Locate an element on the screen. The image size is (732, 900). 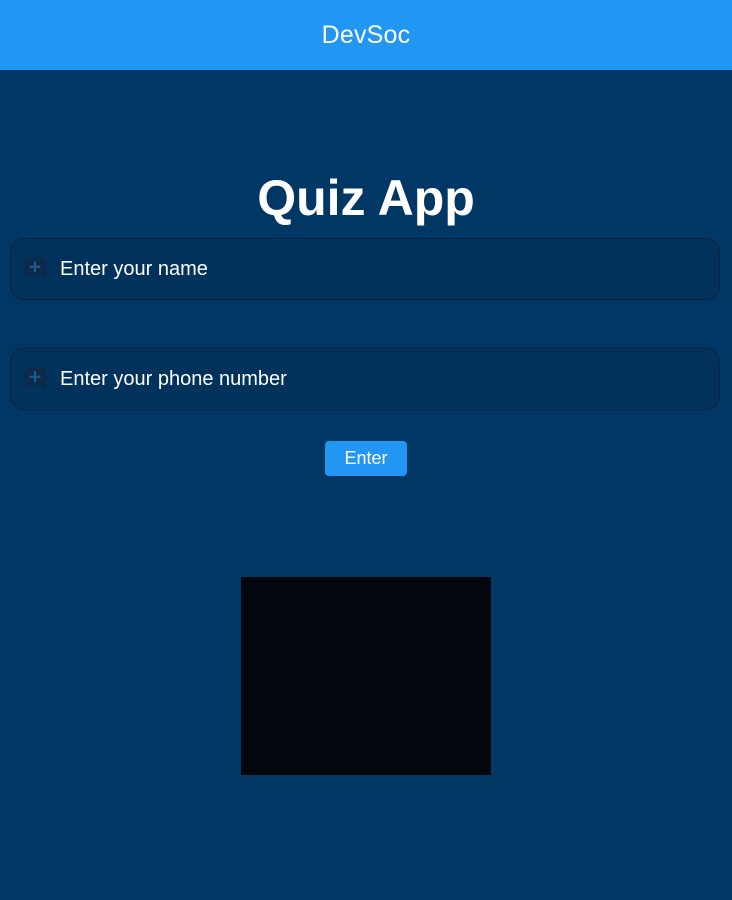
phone-input is located at coordinates (389, 379).